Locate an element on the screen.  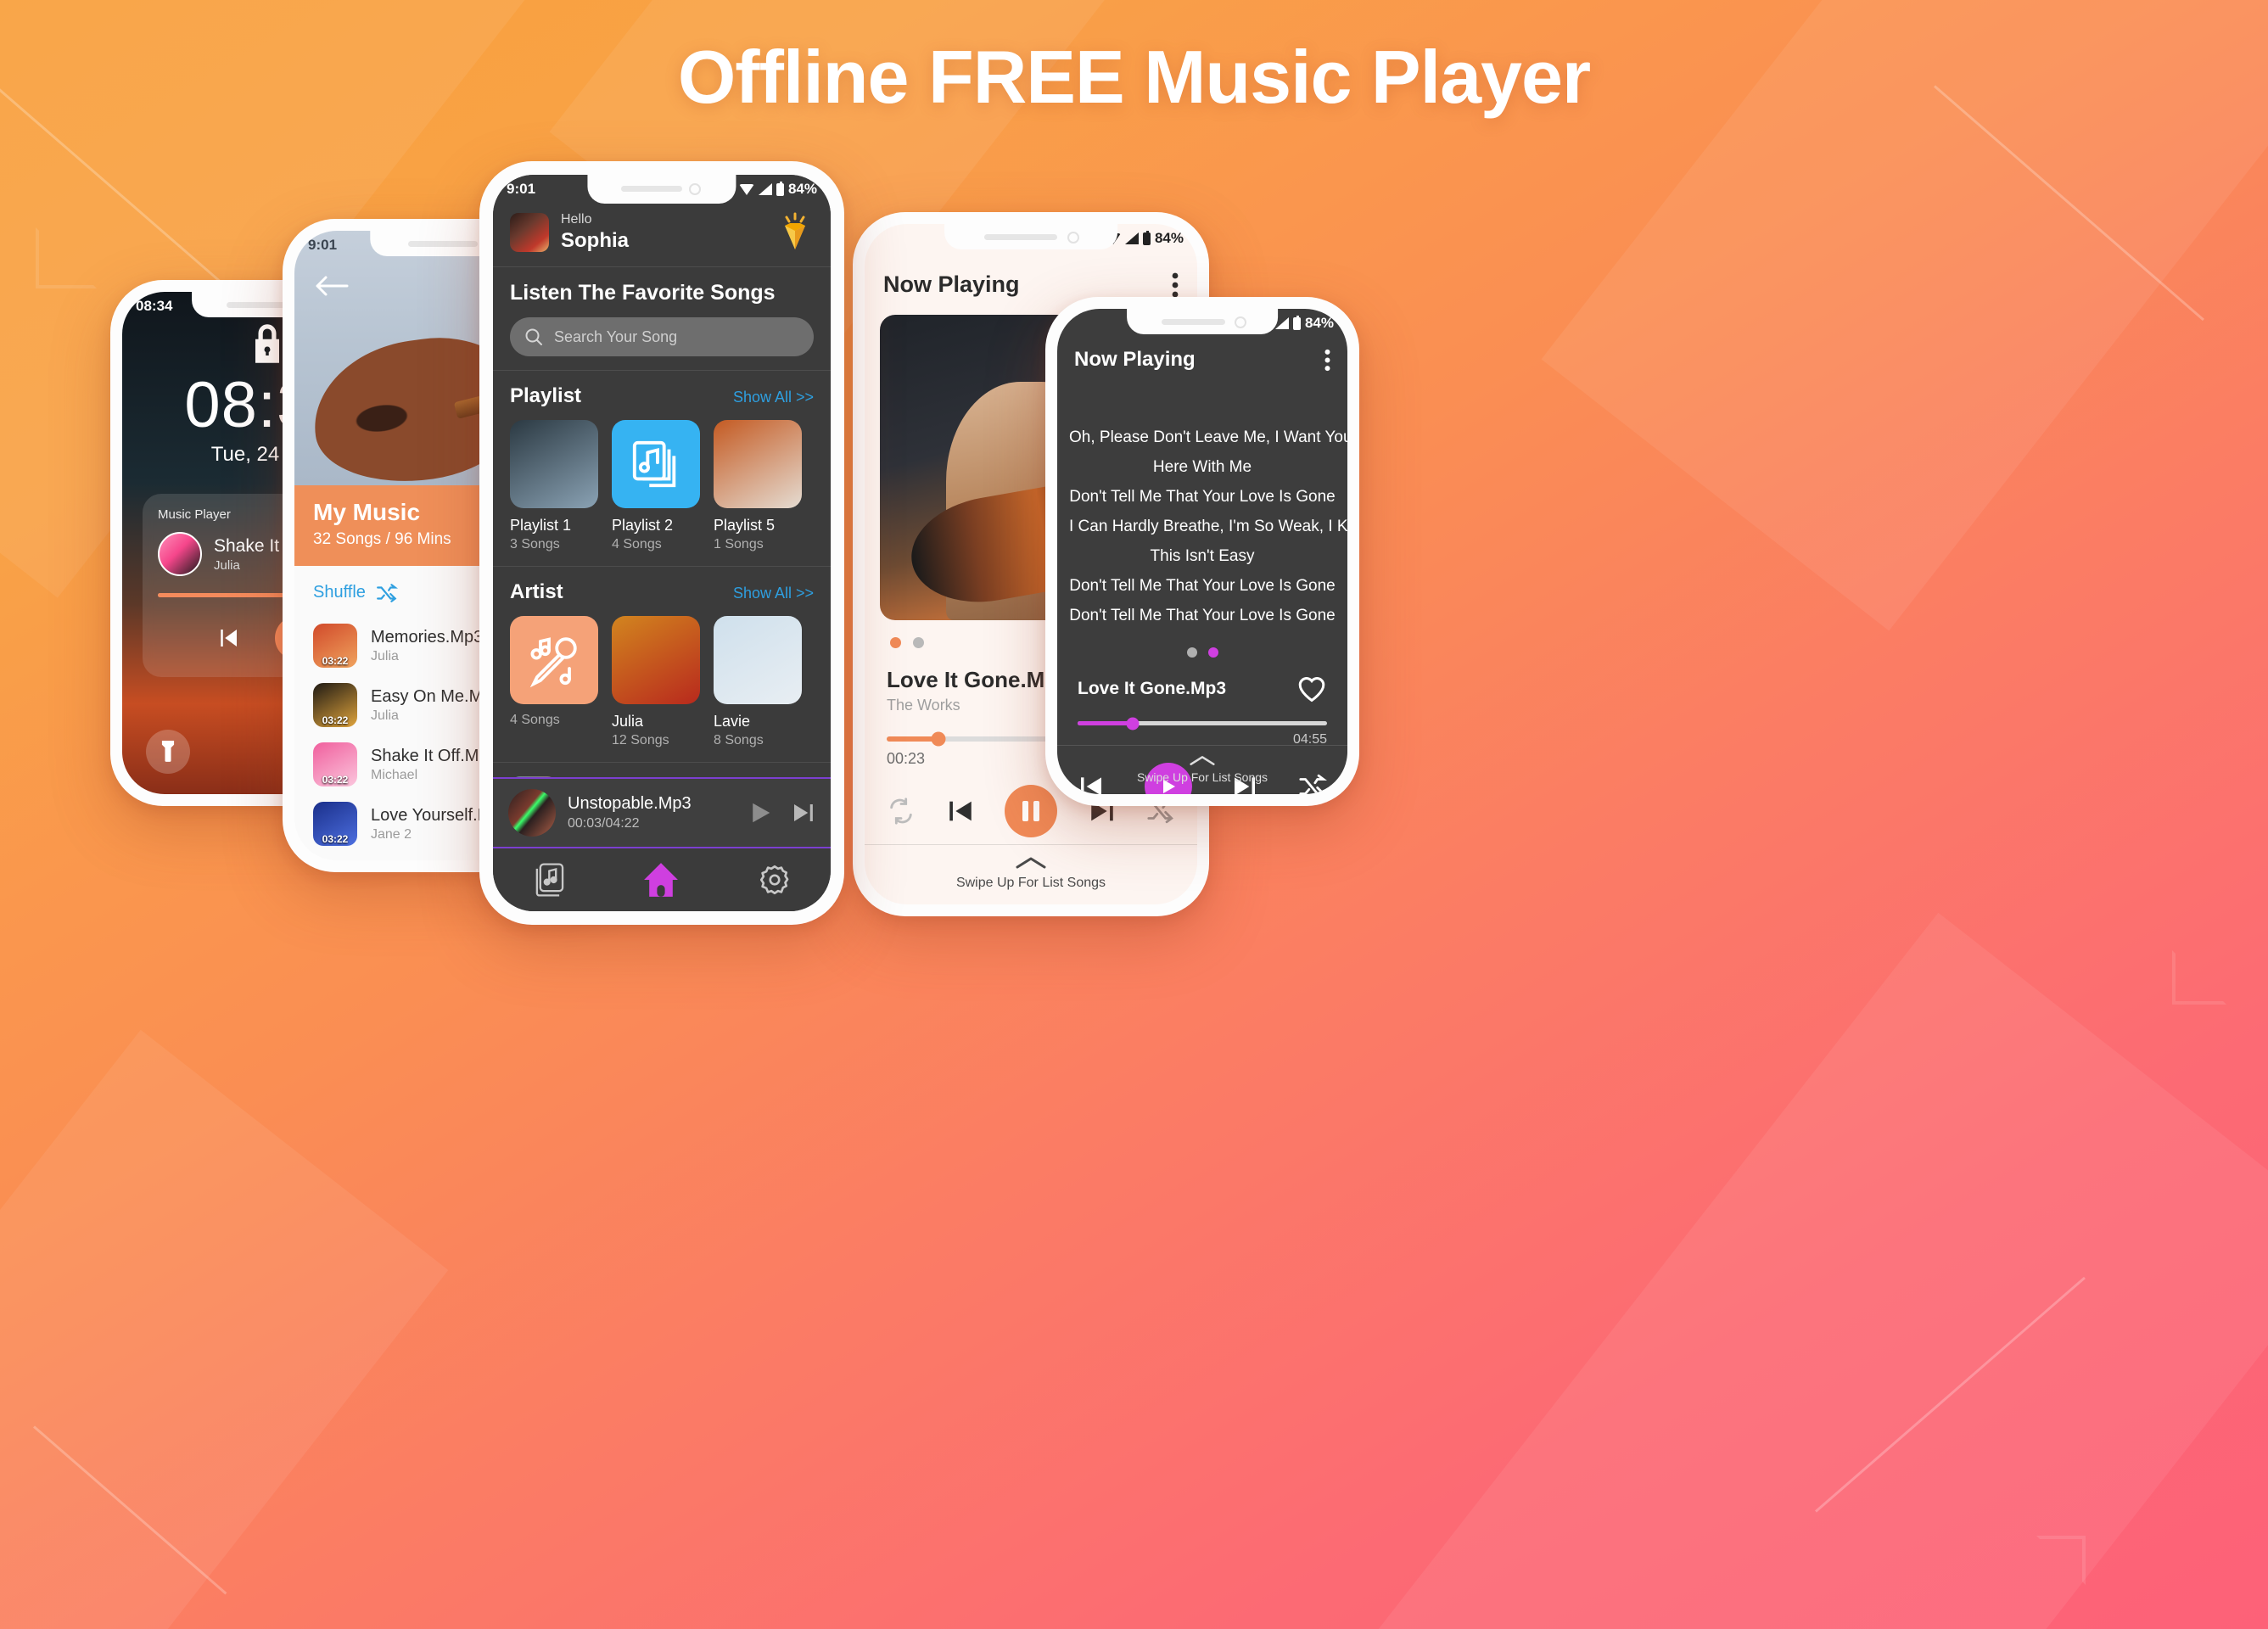
search-bar is located at coordinates (662, 336).